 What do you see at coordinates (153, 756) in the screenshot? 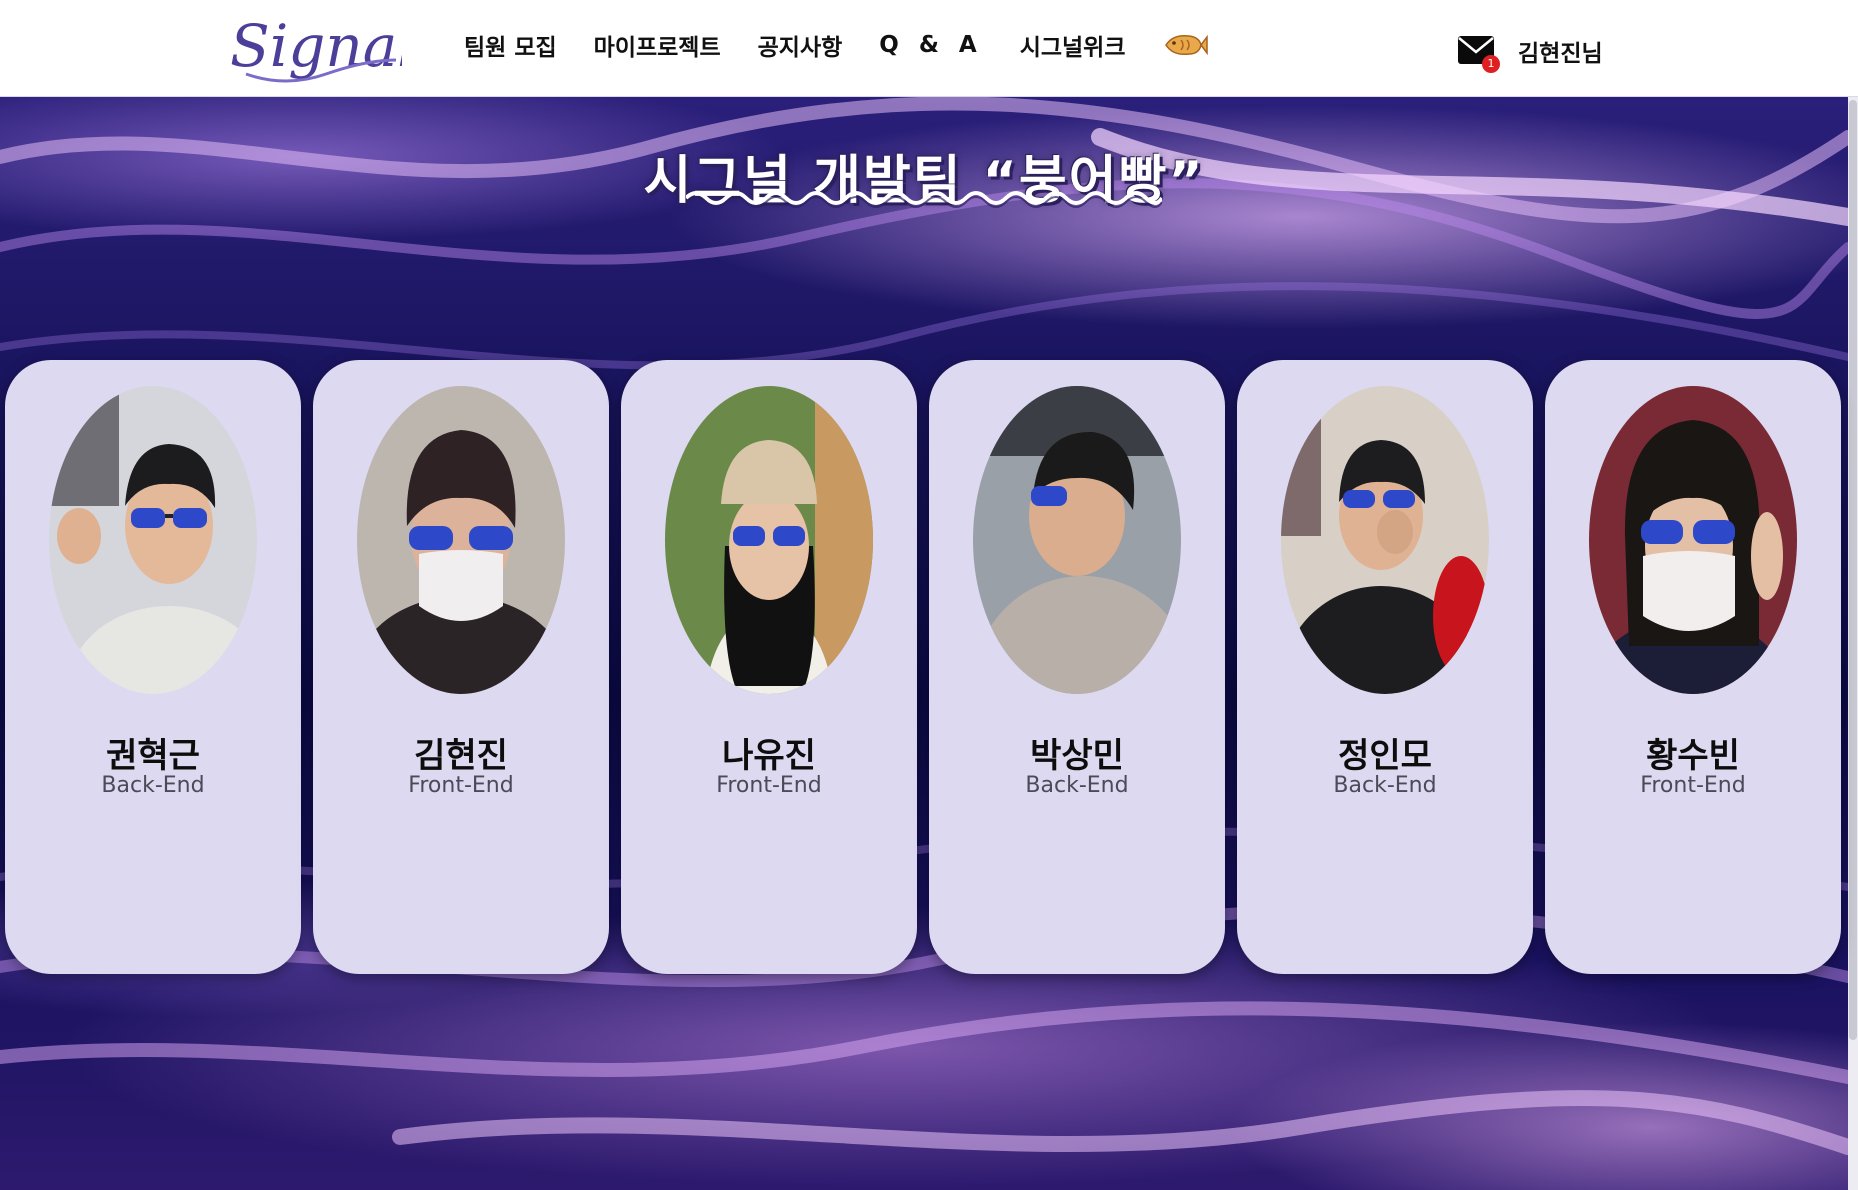
I see `member-name: 권혁근` at bounding box center [153, 756].